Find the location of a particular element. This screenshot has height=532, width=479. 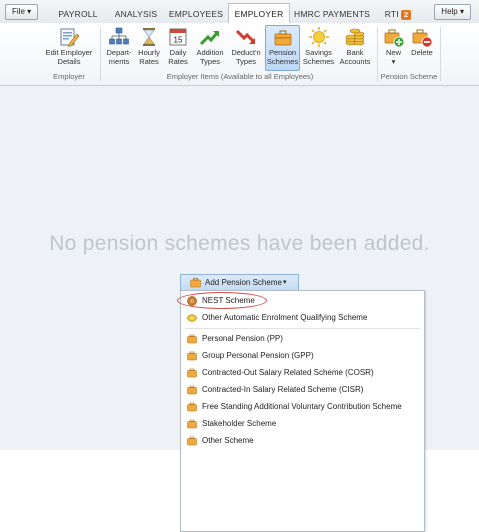

tab-label: EMPLOYEES is located at coordinates (196, 14).